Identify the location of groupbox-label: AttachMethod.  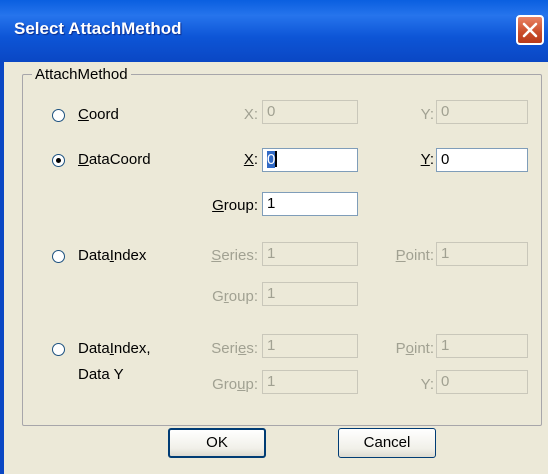
(81, 74).